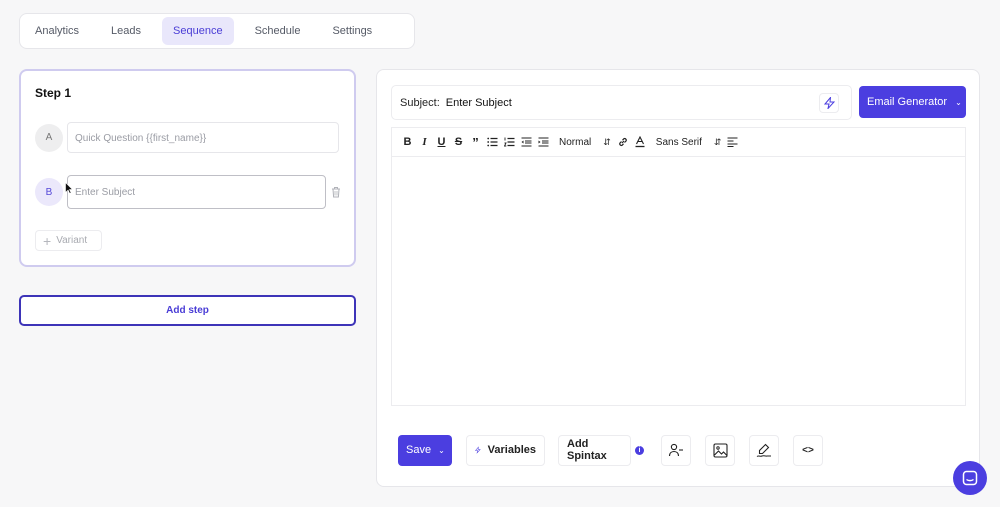 The height and width of the screenshot is (507, 1000). What do you see at coordinates (492, 142) in the screenshot?
I see `bullet-list-icon` at bounding box center [492, 142].